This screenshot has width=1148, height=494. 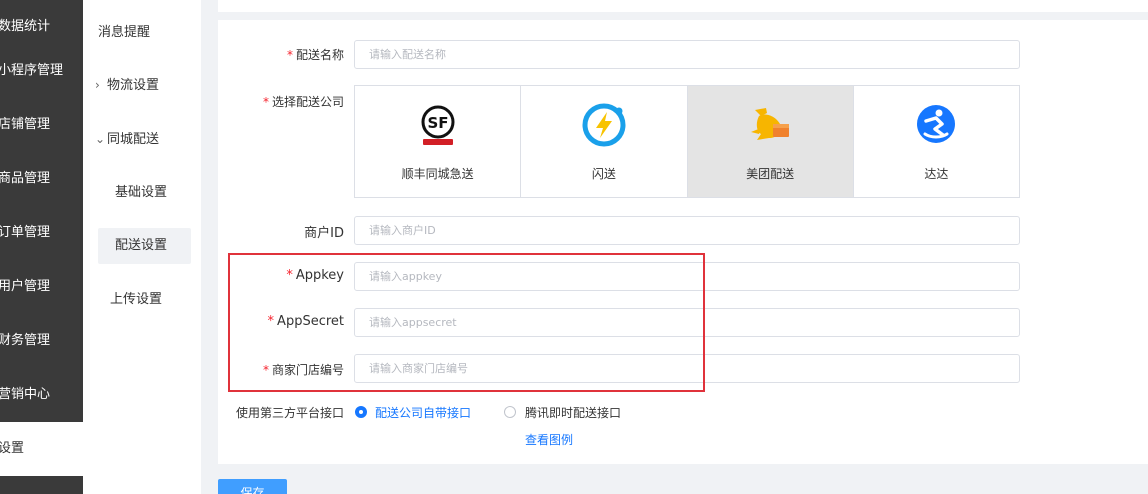 I want to click on sub-nav-item-upload-settings: 上传设置, so click(x=144, y=300).